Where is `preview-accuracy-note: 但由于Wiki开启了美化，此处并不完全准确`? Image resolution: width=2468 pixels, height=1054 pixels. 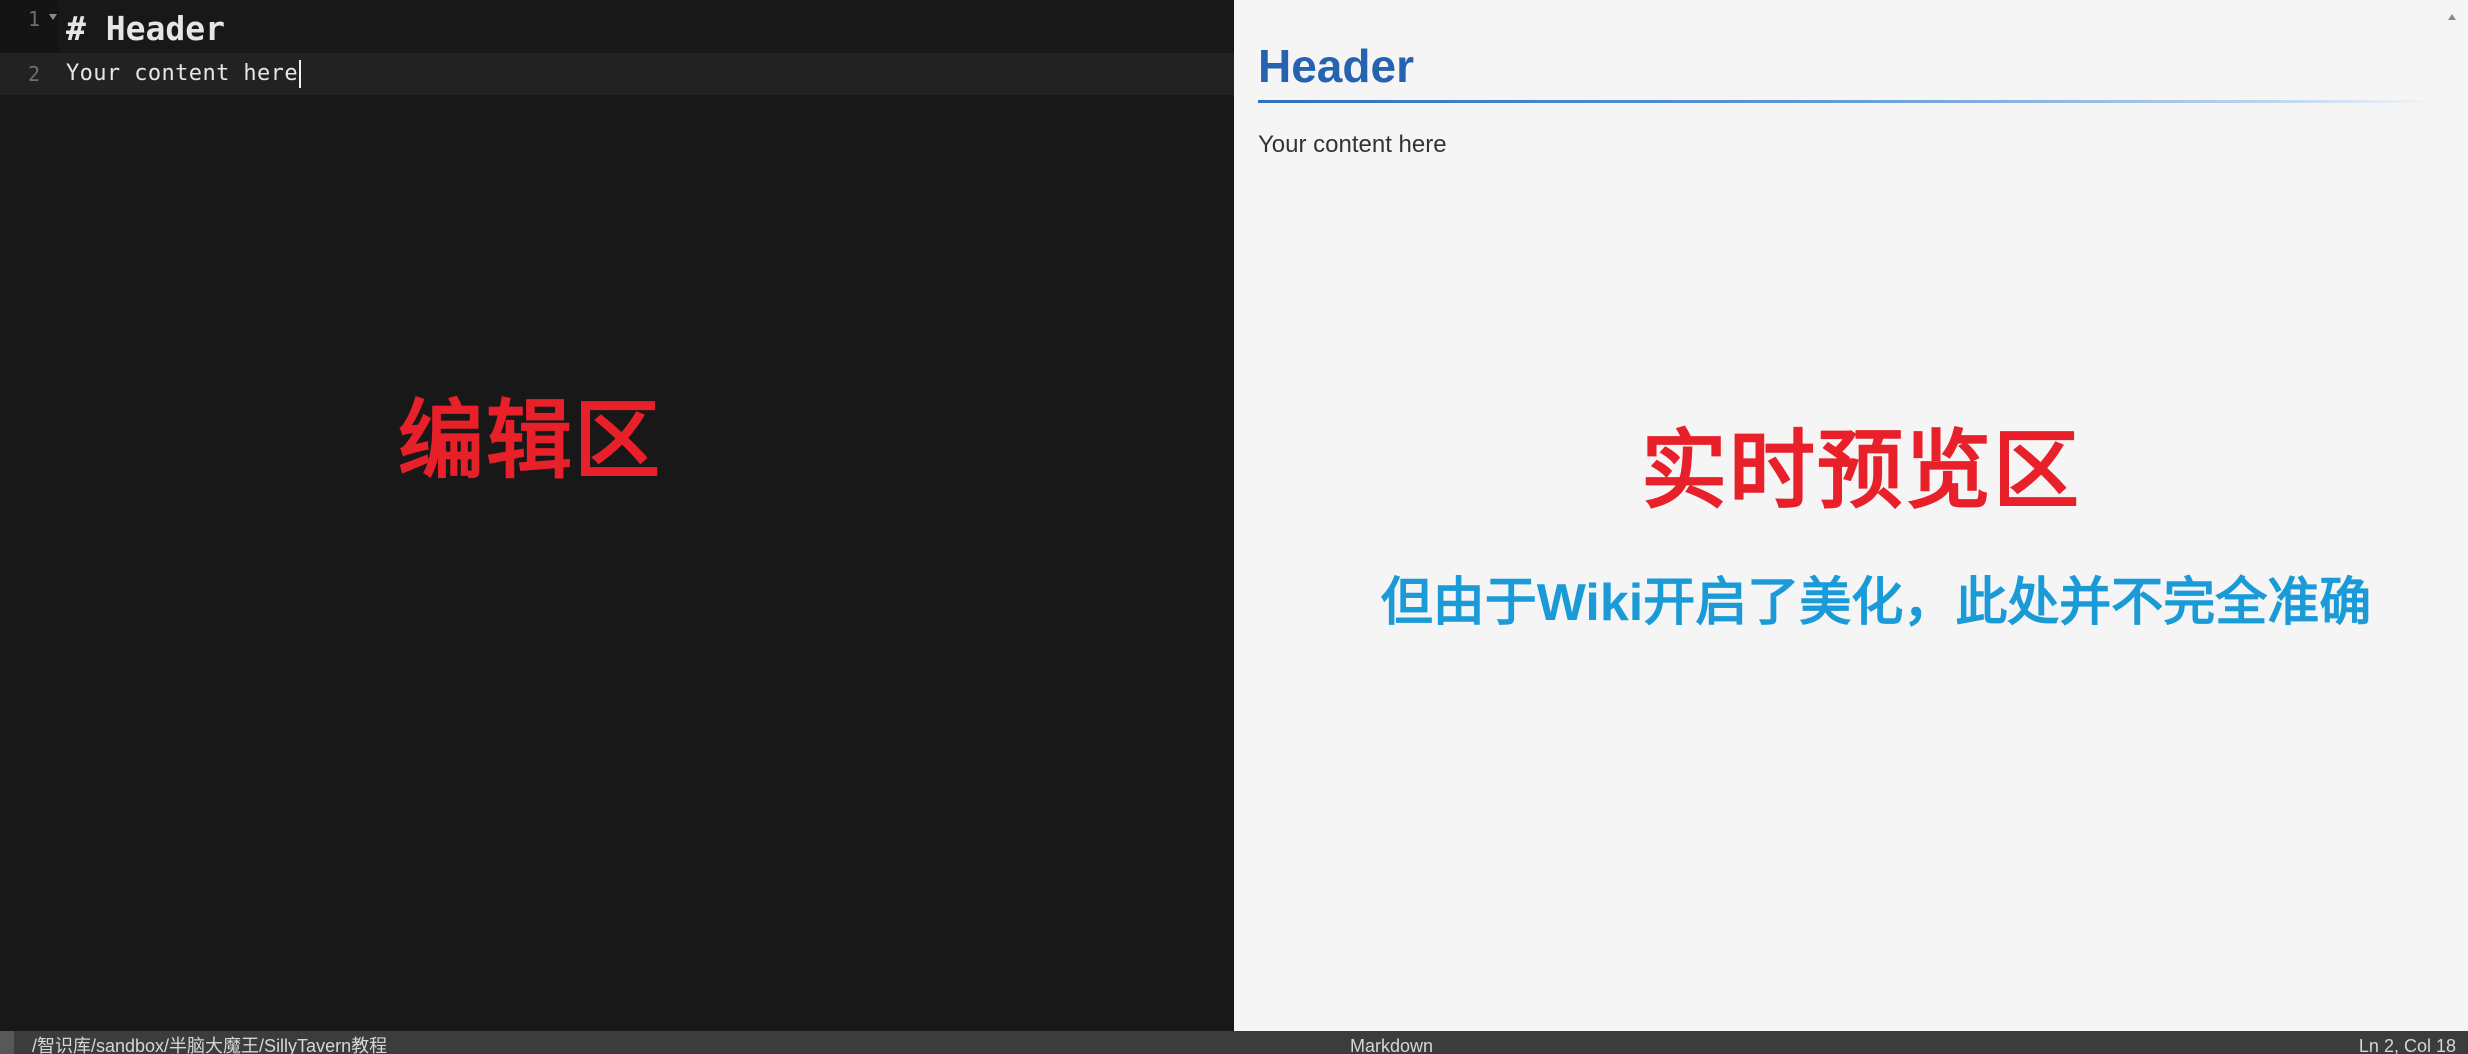 preview-accuracy-note: 但由于Wiki开启了美化，此处并不完全准确 is located at coordinates (1876, 603).